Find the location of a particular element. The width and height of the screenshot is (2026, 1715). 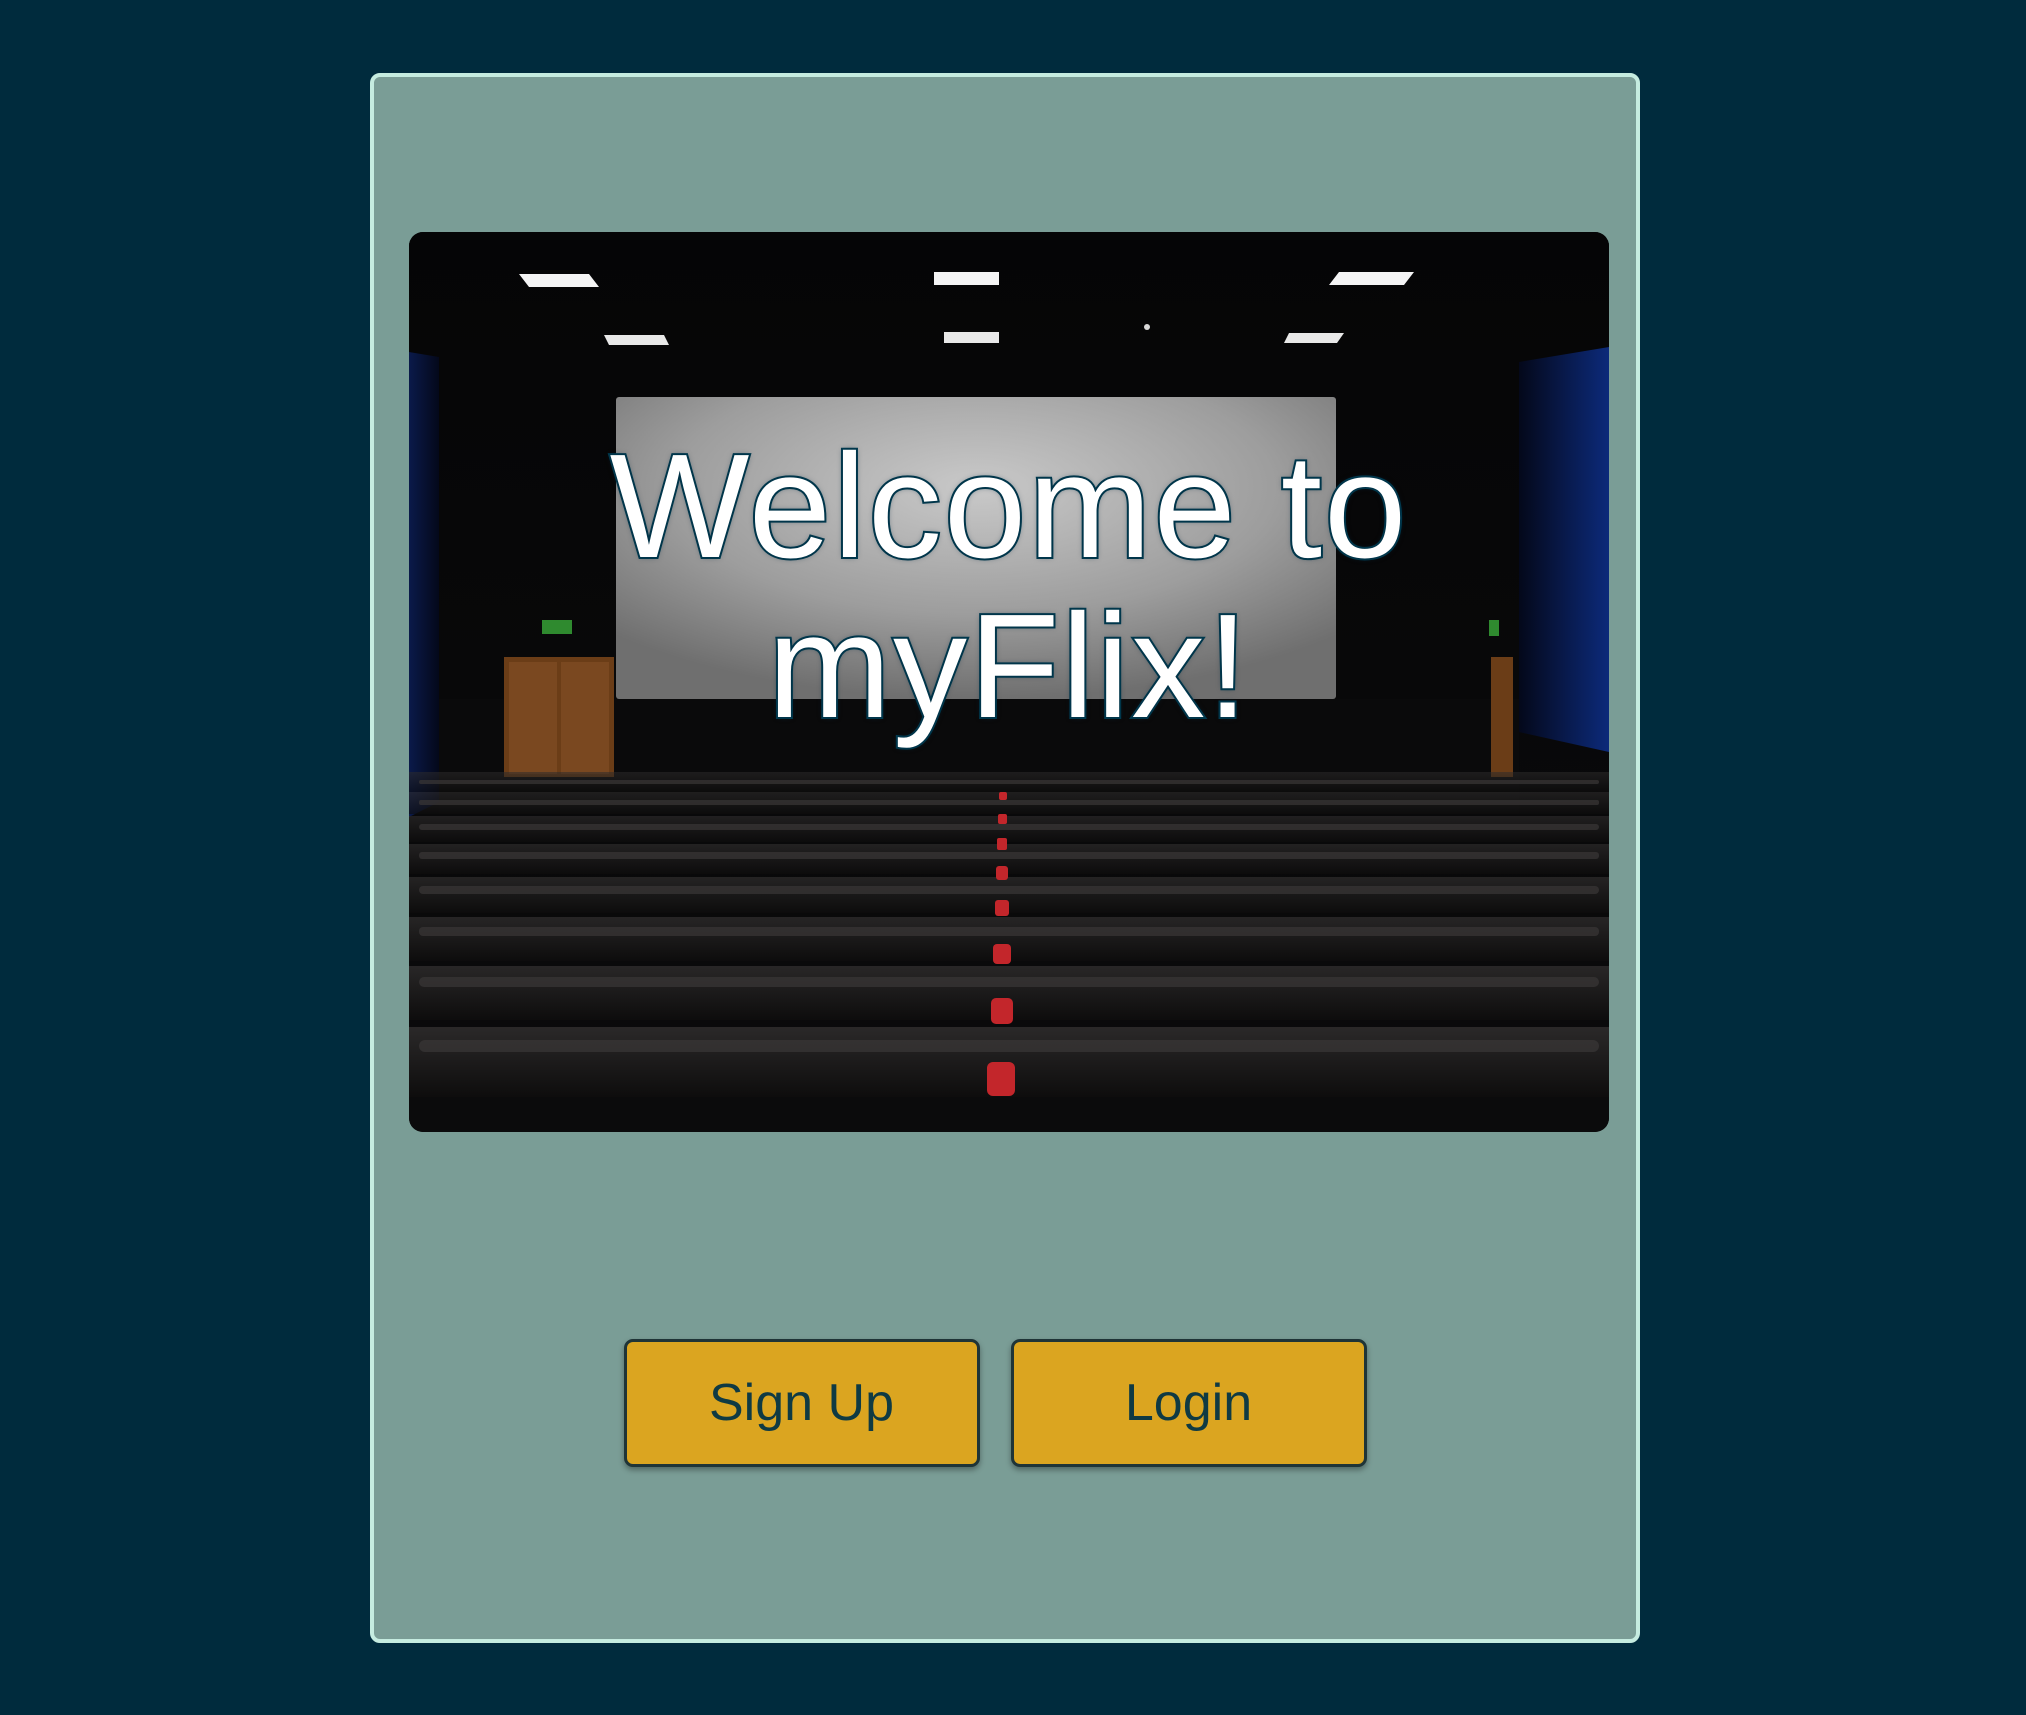

login-button: Login is located at coordinates (1188, 1403).